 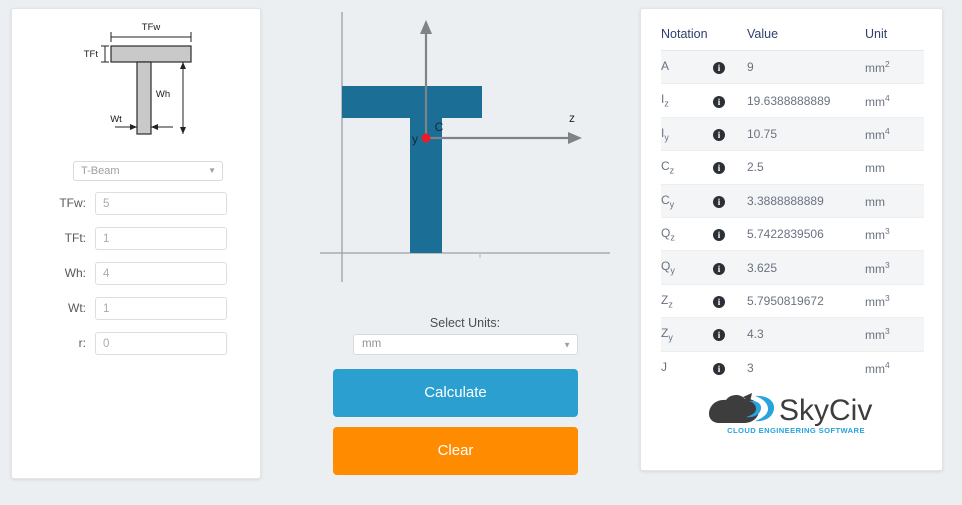 I want to click on field-row-tfw: TFw:, so click(x=137, y=203).